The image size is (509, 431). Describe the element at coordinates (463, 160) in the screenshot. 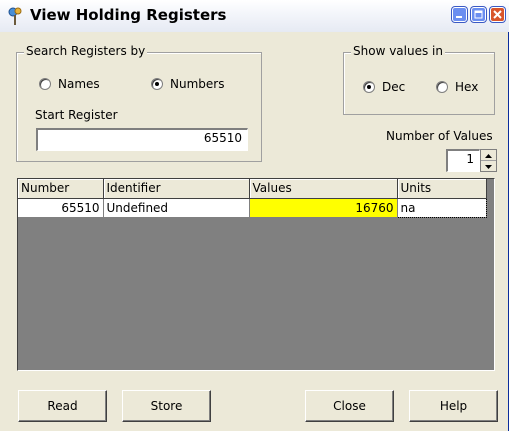

I see `number-of-values-input: 1` at that location.